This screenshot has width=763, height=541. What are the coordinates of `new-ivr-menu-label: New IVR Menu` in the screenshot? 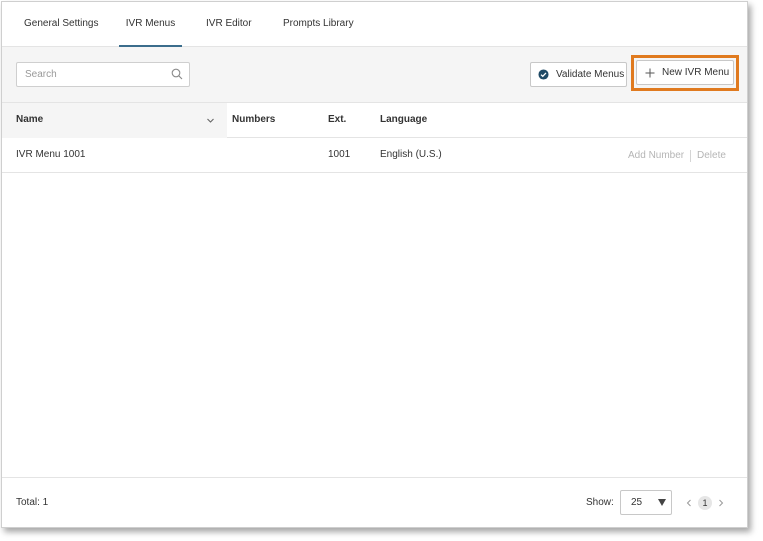 It's located at (696, 72).